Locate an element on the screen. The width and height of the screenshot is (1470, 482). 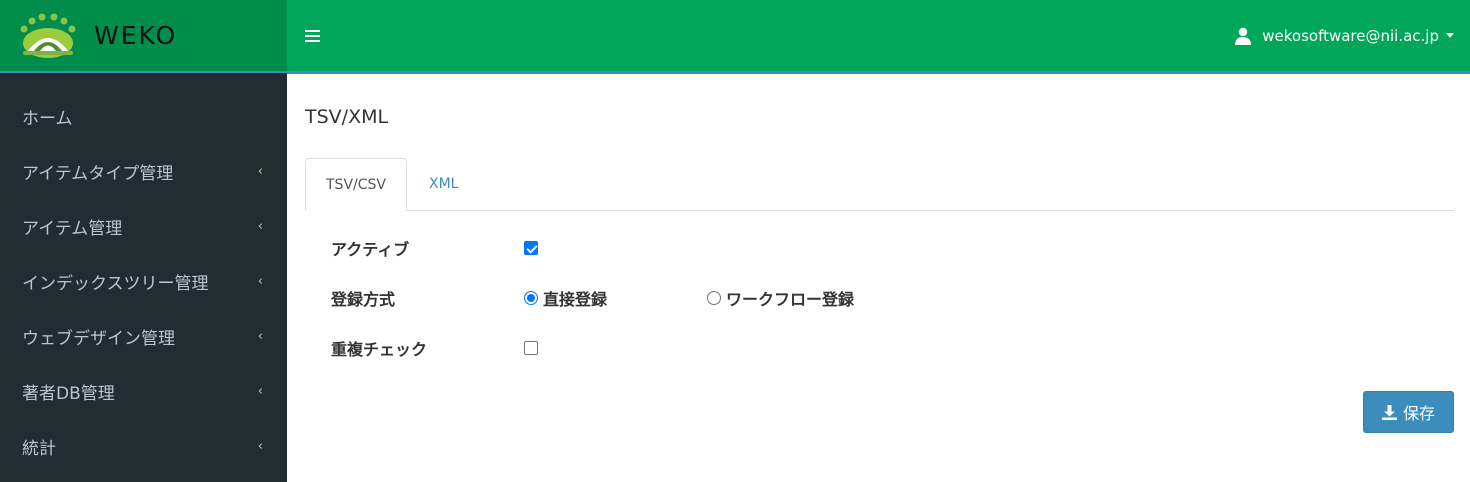
user-menu-dropdown: wekosoftware@nii.ac.jp is located at coordinates (1344, 36).